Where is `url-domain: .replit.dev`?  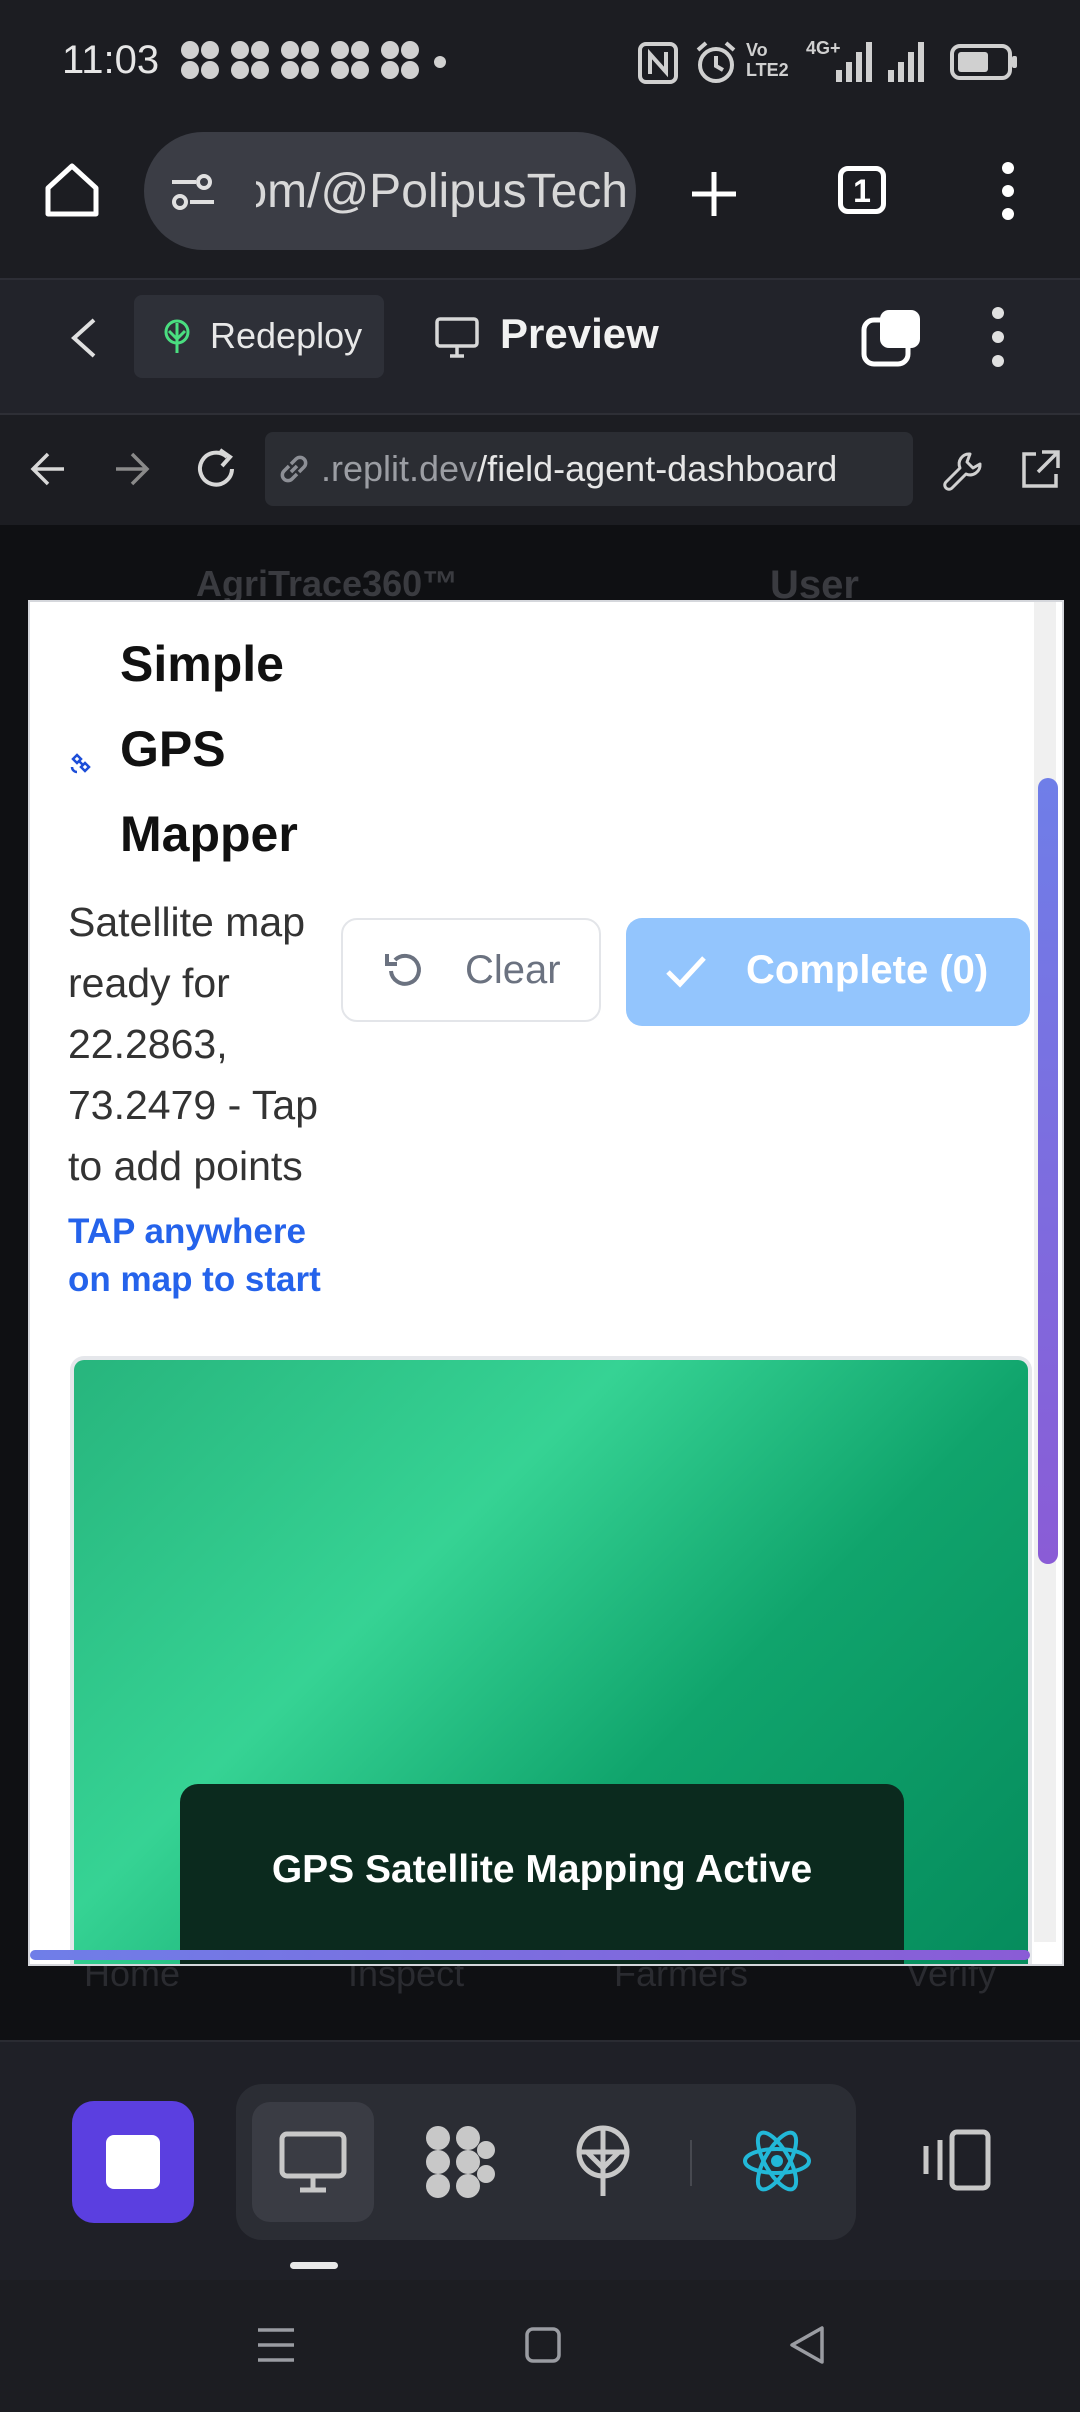 url-domain: .replit.dev is located at coordinates (399, 468).